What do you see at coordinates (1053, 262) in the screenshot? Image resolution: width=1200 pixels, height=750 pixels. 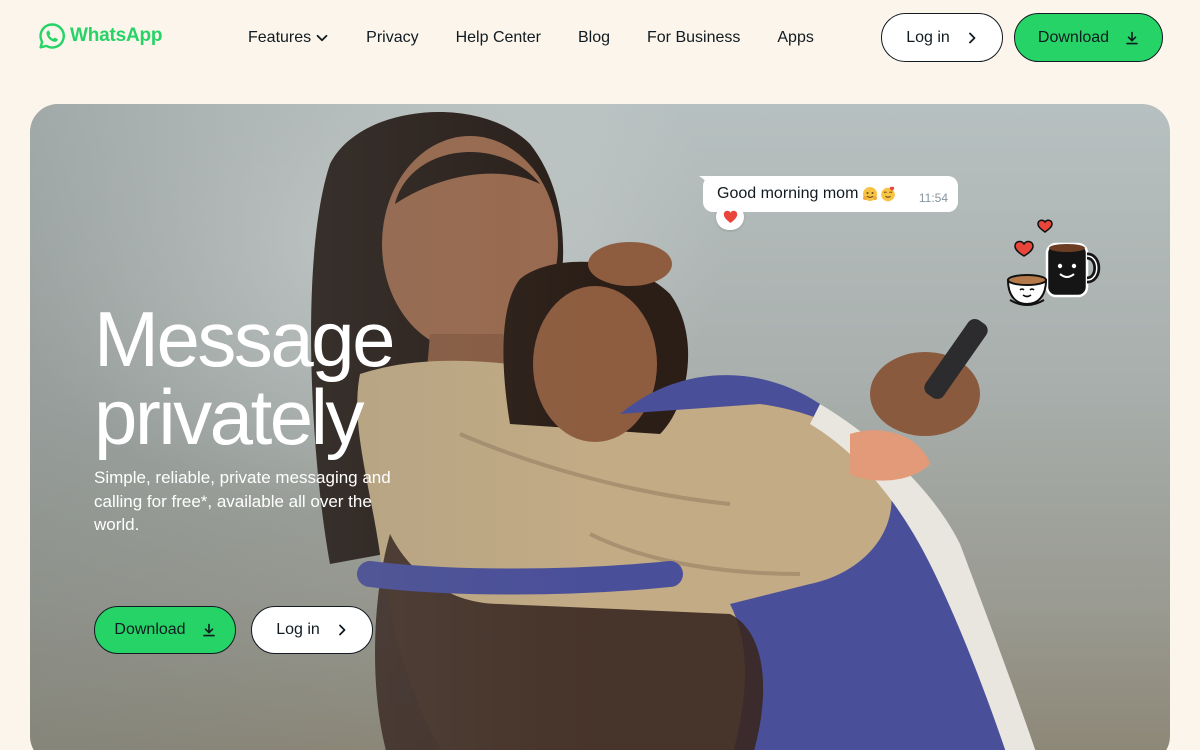 I see `coffee-cups-sticker` at bounding box center [1053, 262].